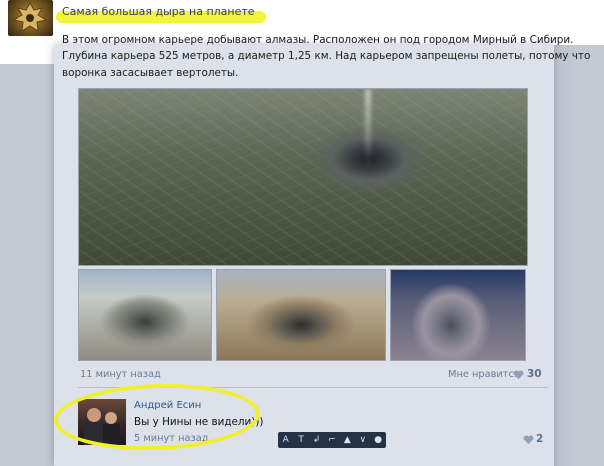 This screenshot has width=604, height=466. What do you see at coordinates (286, 440) in the screenshot?
I see `text-tool-icon: A` at bounding box center [286, 440].